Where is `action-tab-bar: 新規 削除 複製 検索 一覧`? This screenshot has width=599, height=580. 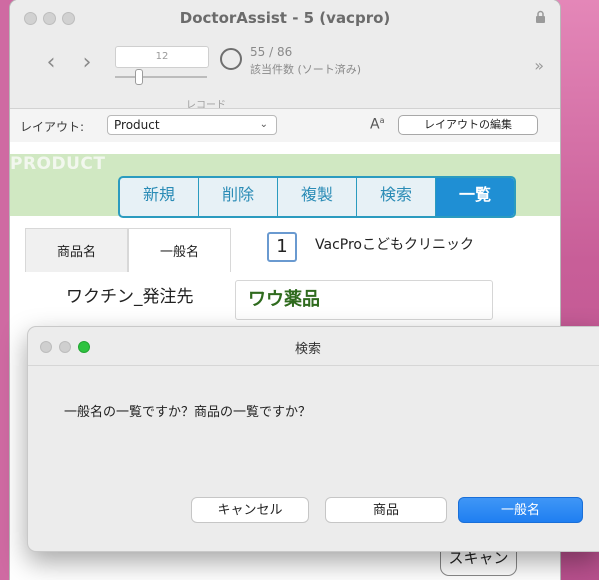
action-tab-bar: 新規 削除 複製 検索 一覧 is located at coordinates (317, 197).